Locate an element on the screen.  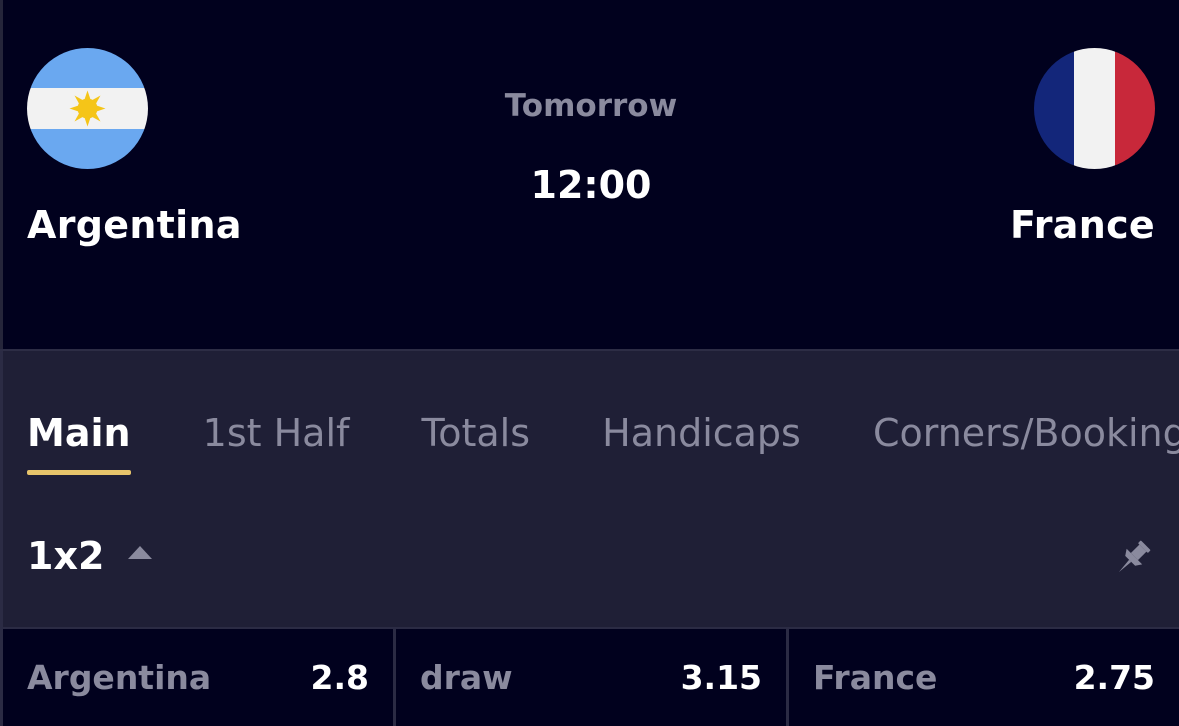
caret-up-icon is located at coordinates (140, 552).